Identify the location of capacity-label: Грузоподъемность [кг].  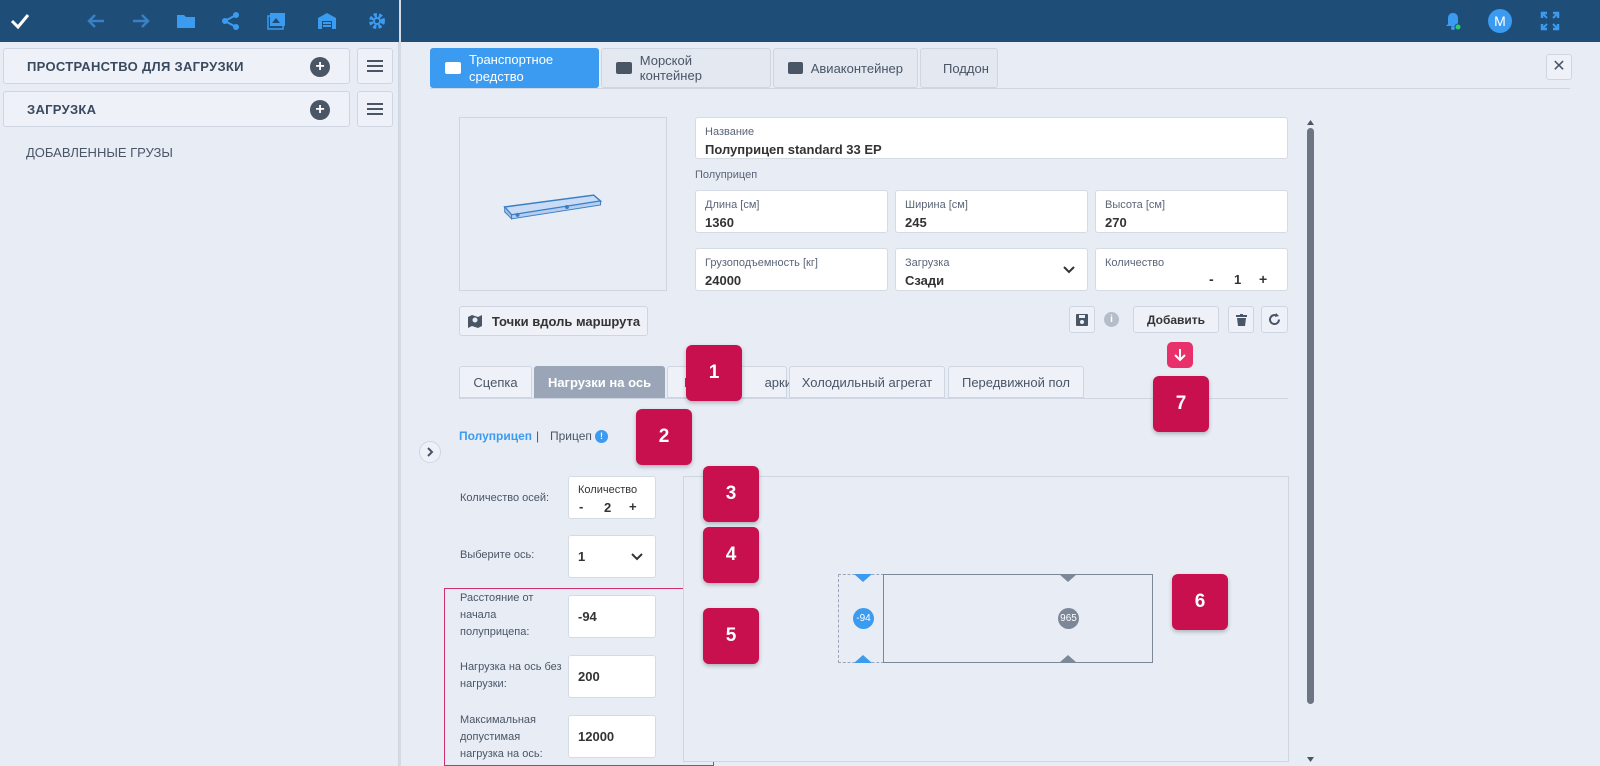
(761, 263).